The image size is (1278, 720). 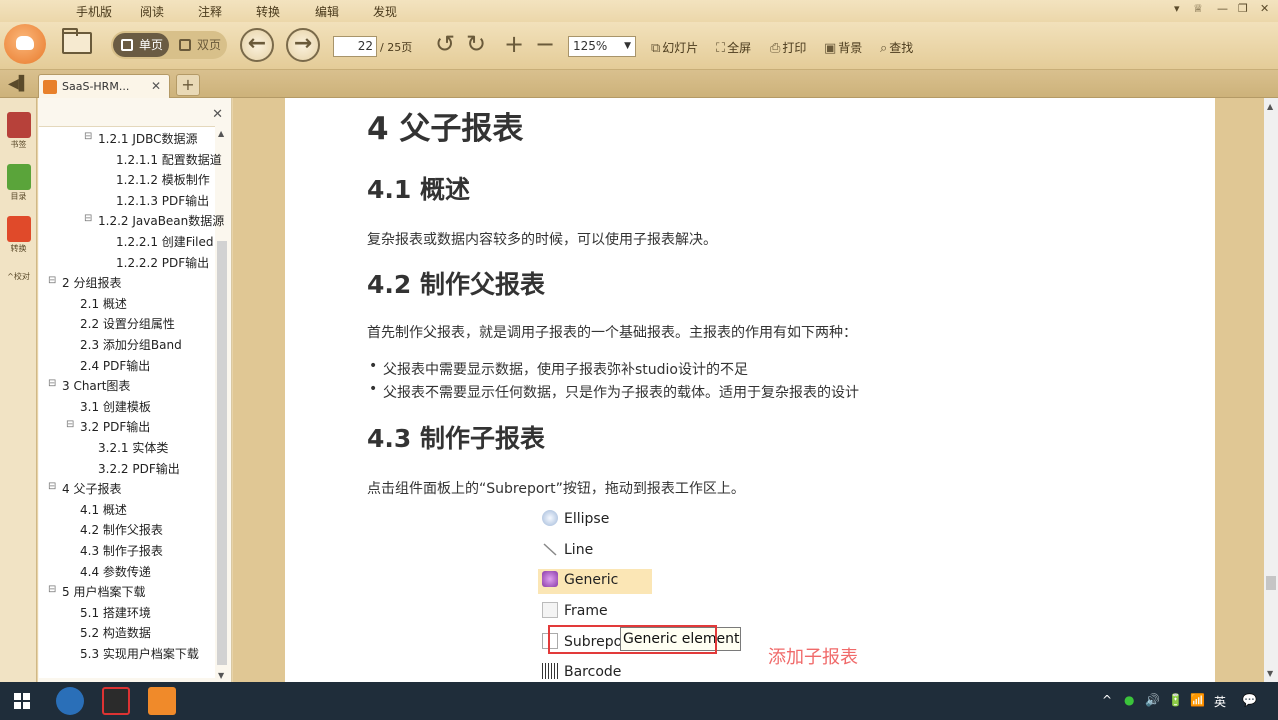 I want to click on next-page-button: →, so click(x=303, y=45).